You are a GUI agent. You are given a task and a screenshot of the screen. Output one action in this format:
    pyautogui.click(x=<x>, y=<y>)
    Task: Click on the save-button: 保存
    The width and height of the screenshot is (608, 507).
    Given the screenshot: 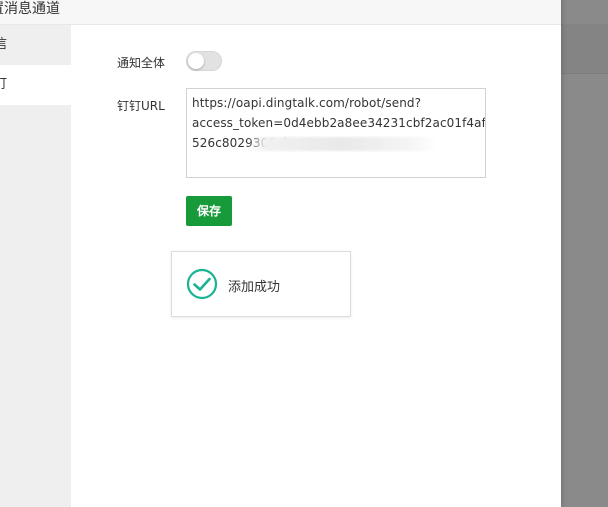 What is the action you would take?
    pyautogui.click(x=209, y=211)
    